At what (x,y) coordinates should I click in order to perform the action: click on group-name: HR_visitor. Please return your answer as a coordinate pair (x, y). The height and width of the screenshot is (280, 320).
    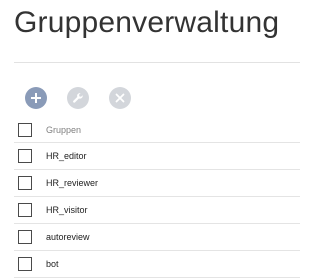
    Looking at the image, I should click on (67, 210).